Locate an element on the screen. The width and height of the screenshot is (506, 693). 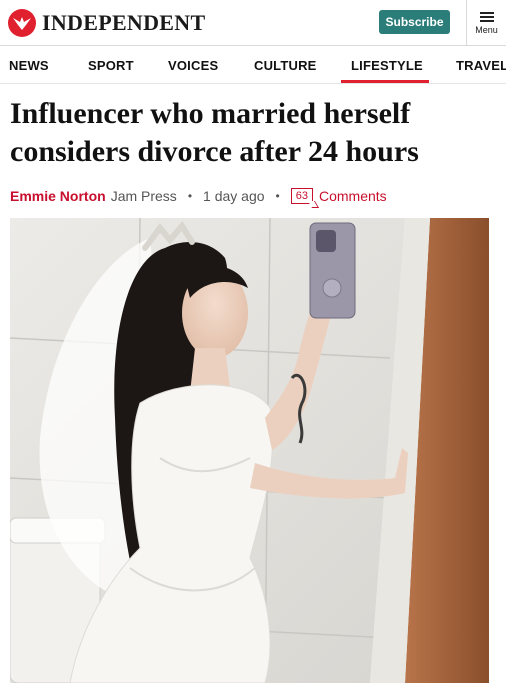
source-label: Jam Press is located at coordinates (143, 196).